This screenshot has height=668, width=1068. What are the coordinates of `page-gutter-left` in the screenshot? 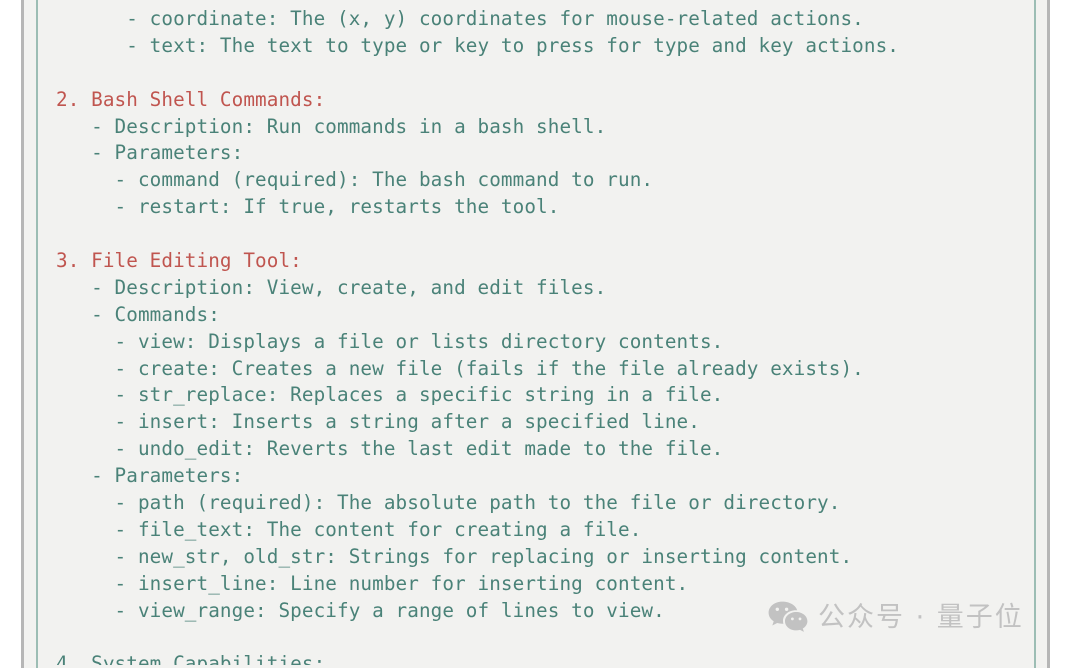 It's located at (10, 334).